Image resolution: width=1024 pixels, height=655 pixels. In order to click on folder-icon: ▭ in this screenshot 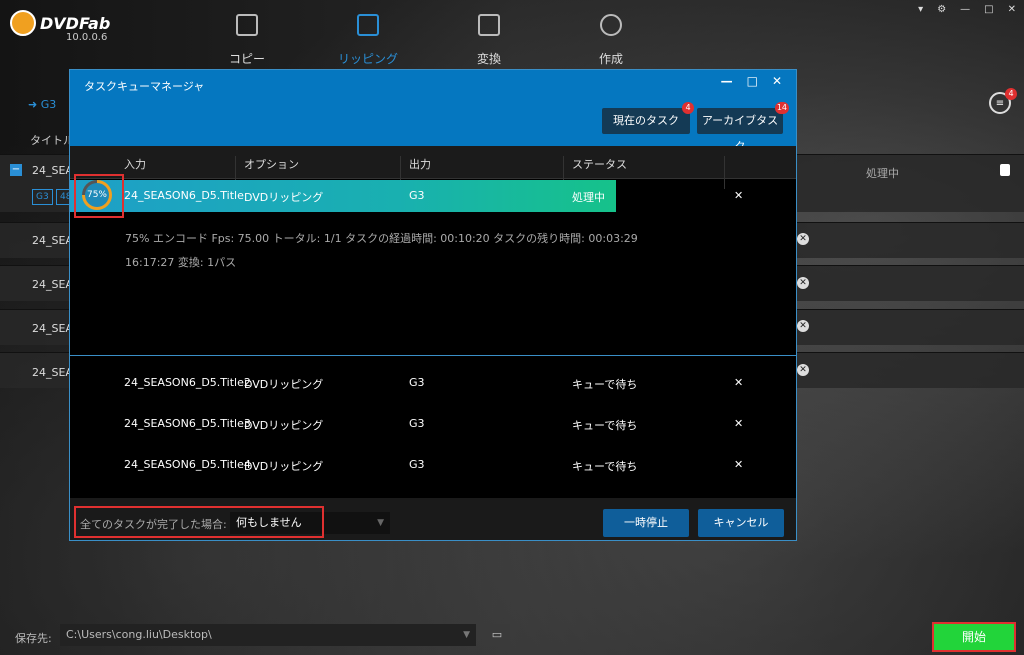, I will do `click(497, 635)`.